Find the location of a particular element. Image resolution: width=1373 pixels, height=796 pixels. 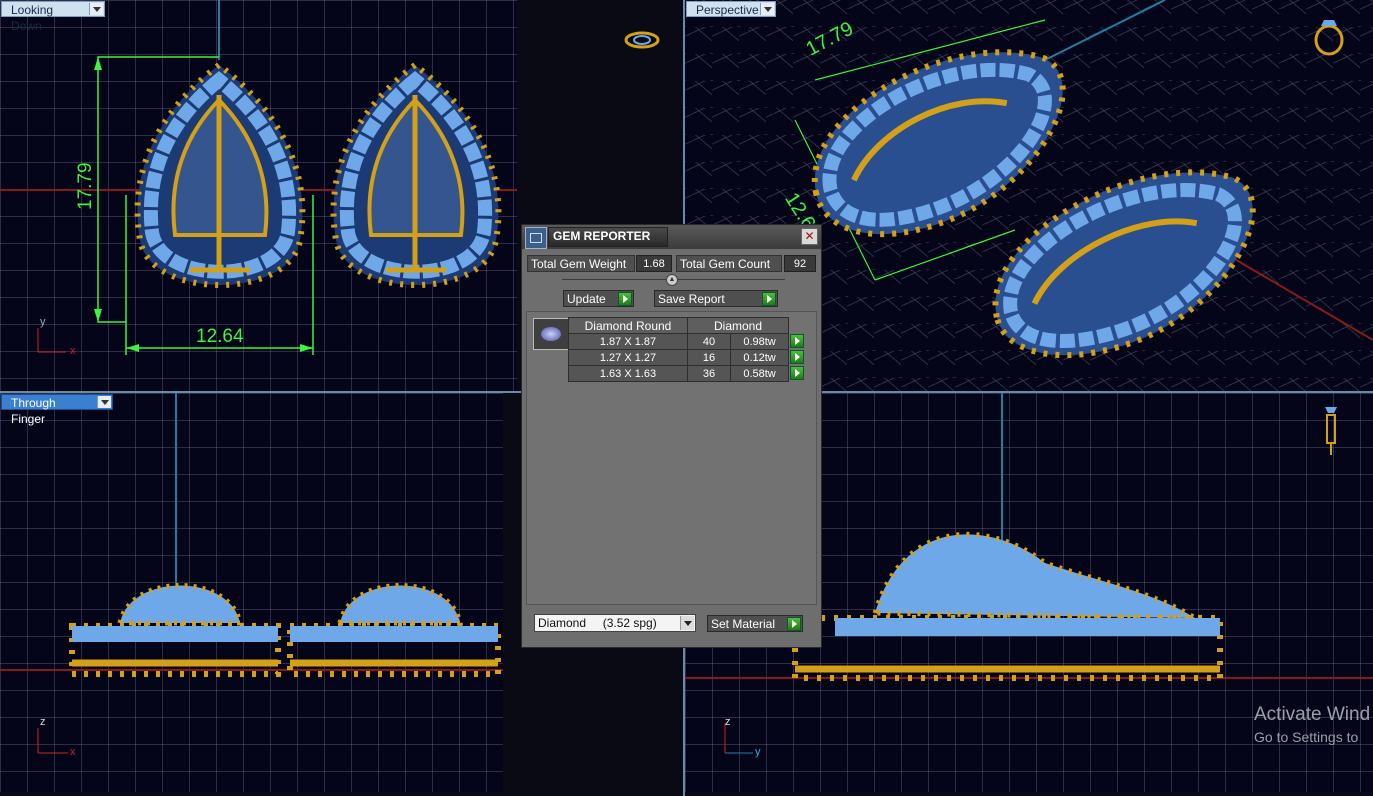

dialog-title: GEM REPORTER is located at coordinates (608, 237).